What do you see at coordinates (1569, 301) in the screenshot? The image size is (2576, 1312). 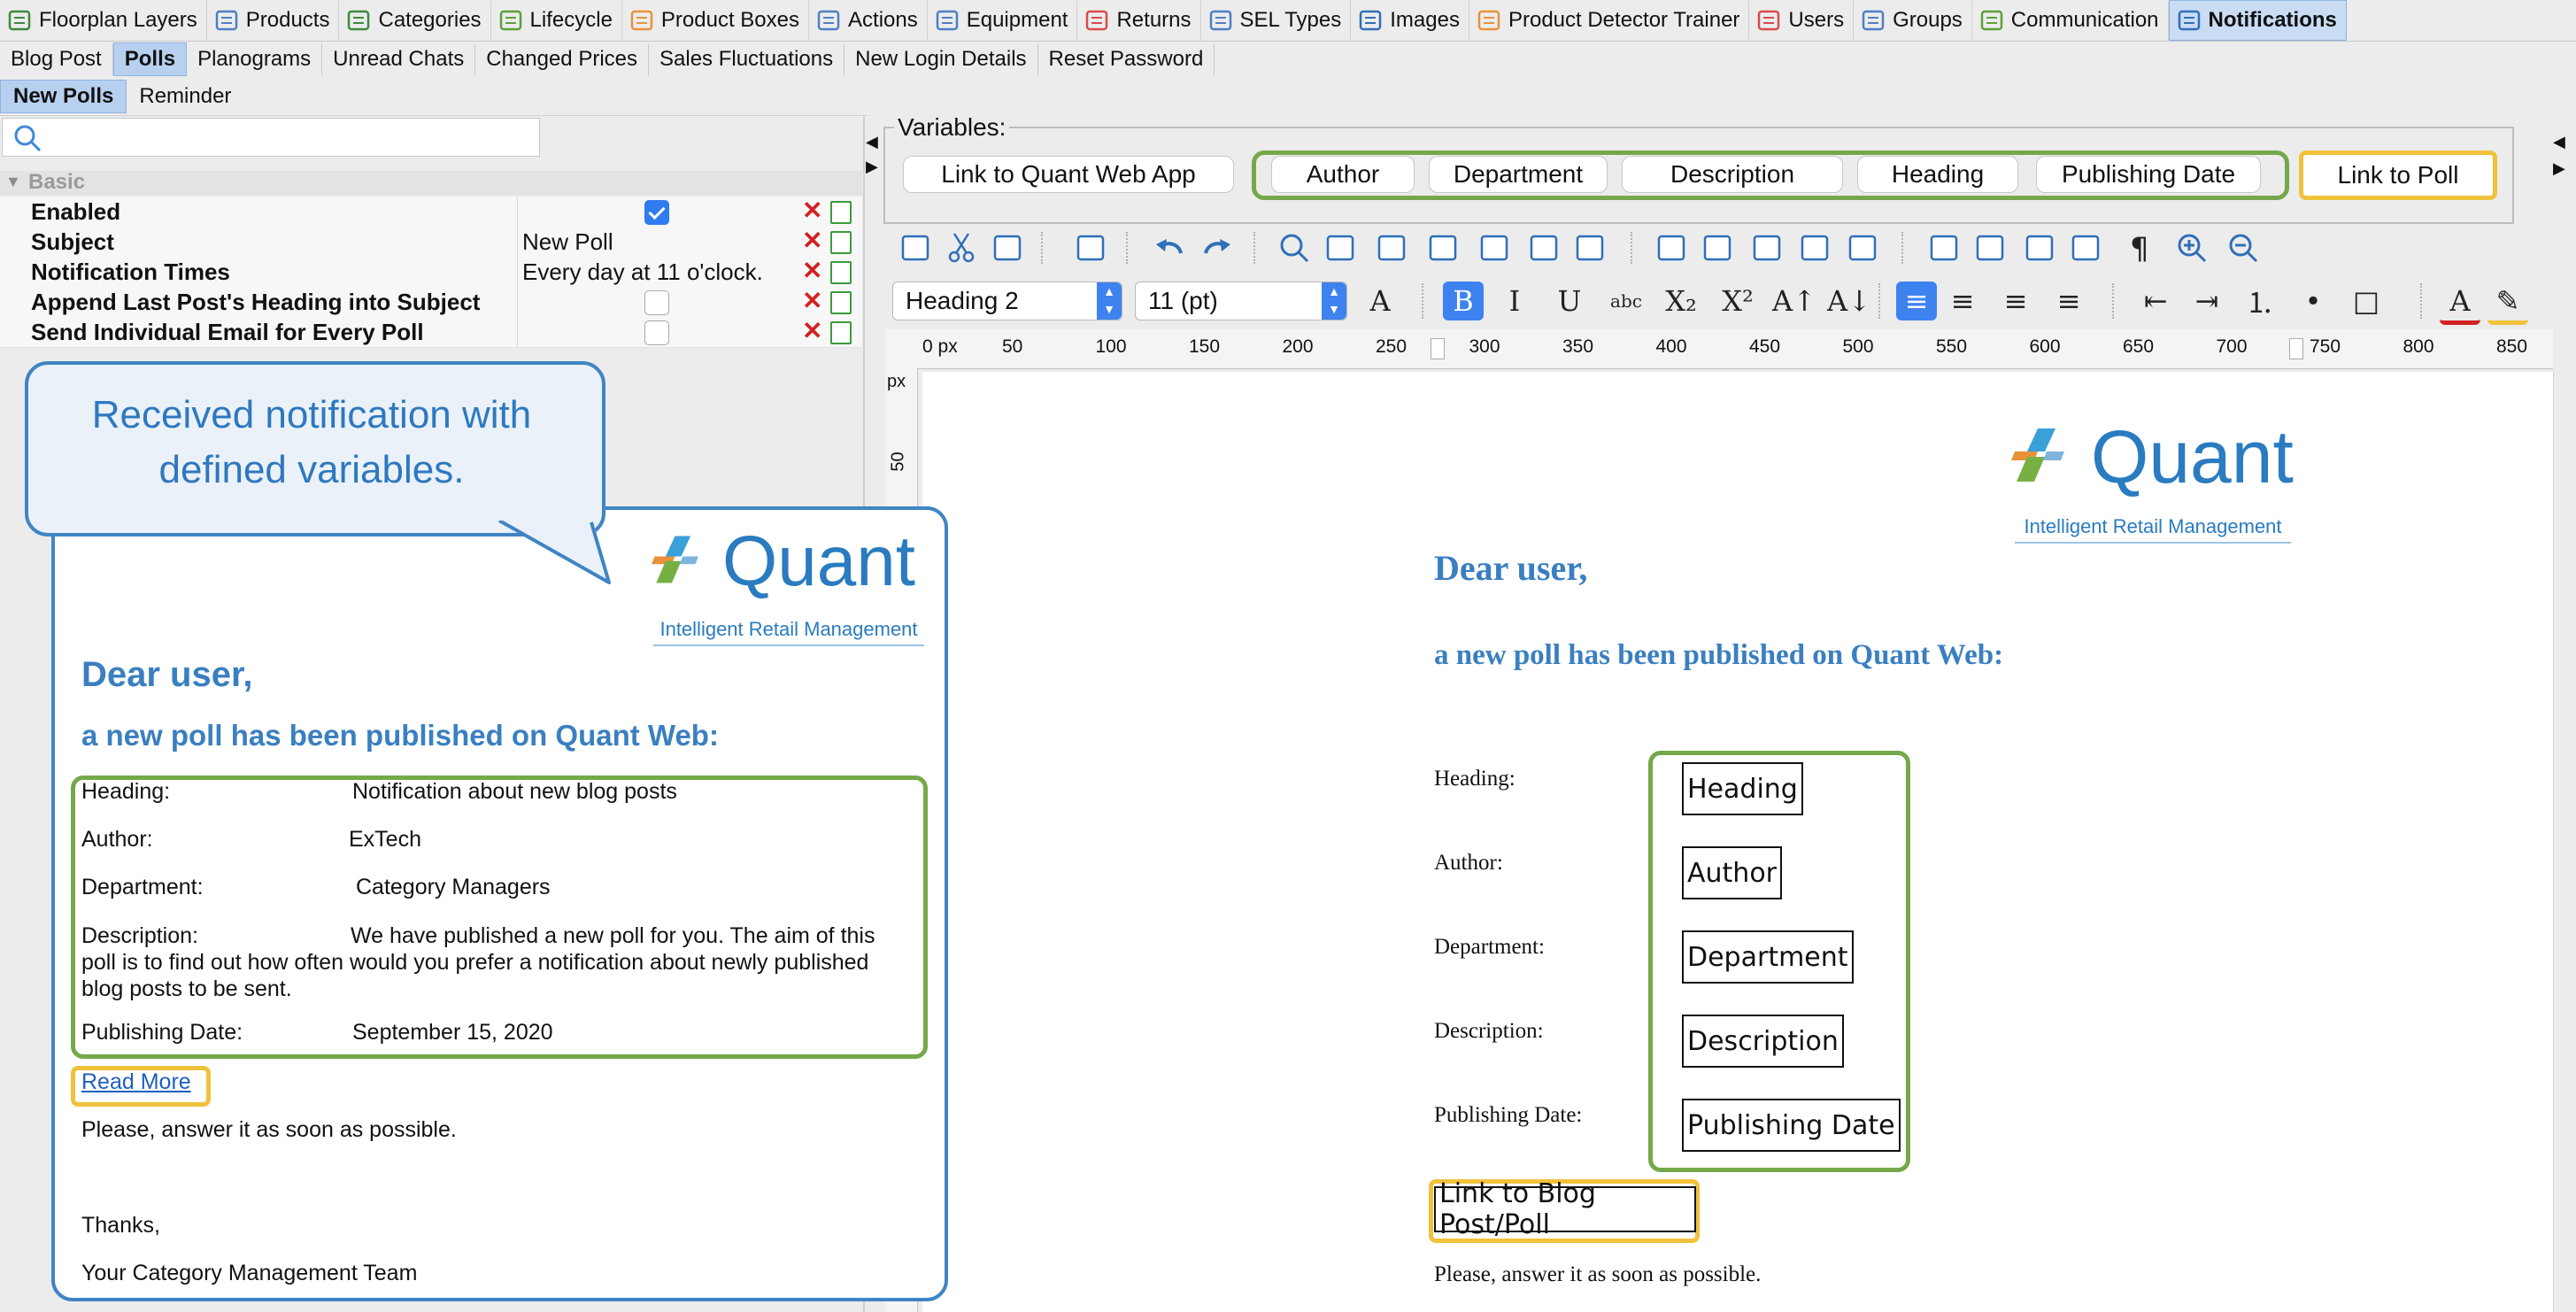 I see `underline-icon: U` at bounding box center [1569, 301].